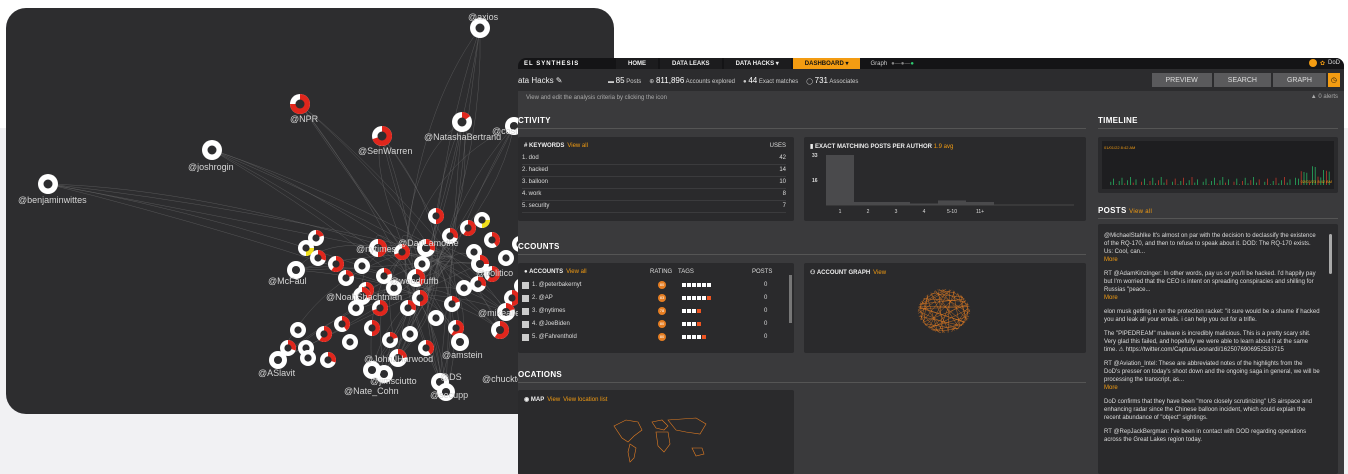 The height and width of the screenshot is (474, 1348). Describe the element at coordinates (1316, 181) in the screenshot. I see `timeline-end: 02/03/23 8:42 AM` at that location.